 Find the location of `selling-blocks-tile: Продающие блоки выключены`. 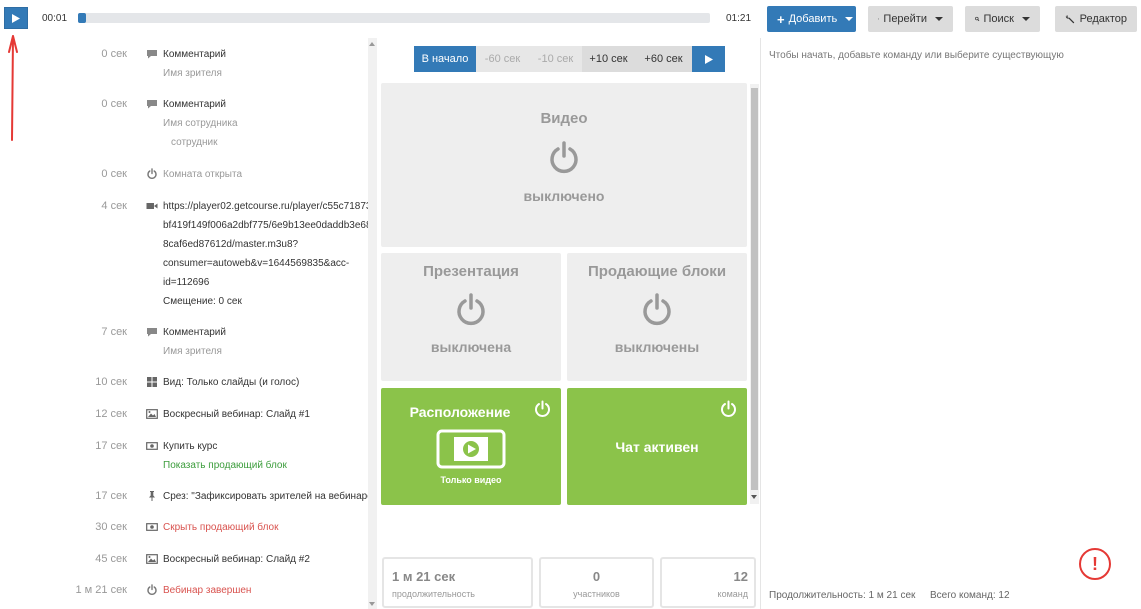

selling-blocks-tile: Продающие блоки выключены is located at coordinates (657, 317).